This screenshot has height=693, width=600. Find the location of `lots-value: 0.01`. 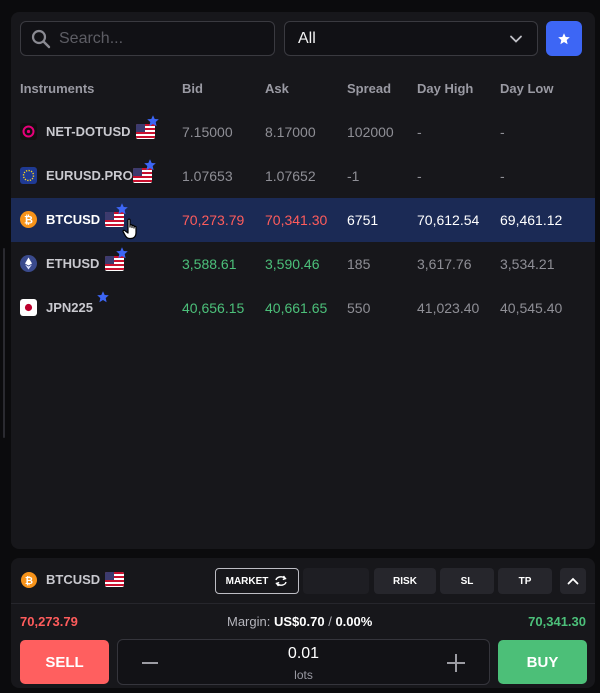

lots-value: 0.01 is located at coordinates (303, 654).